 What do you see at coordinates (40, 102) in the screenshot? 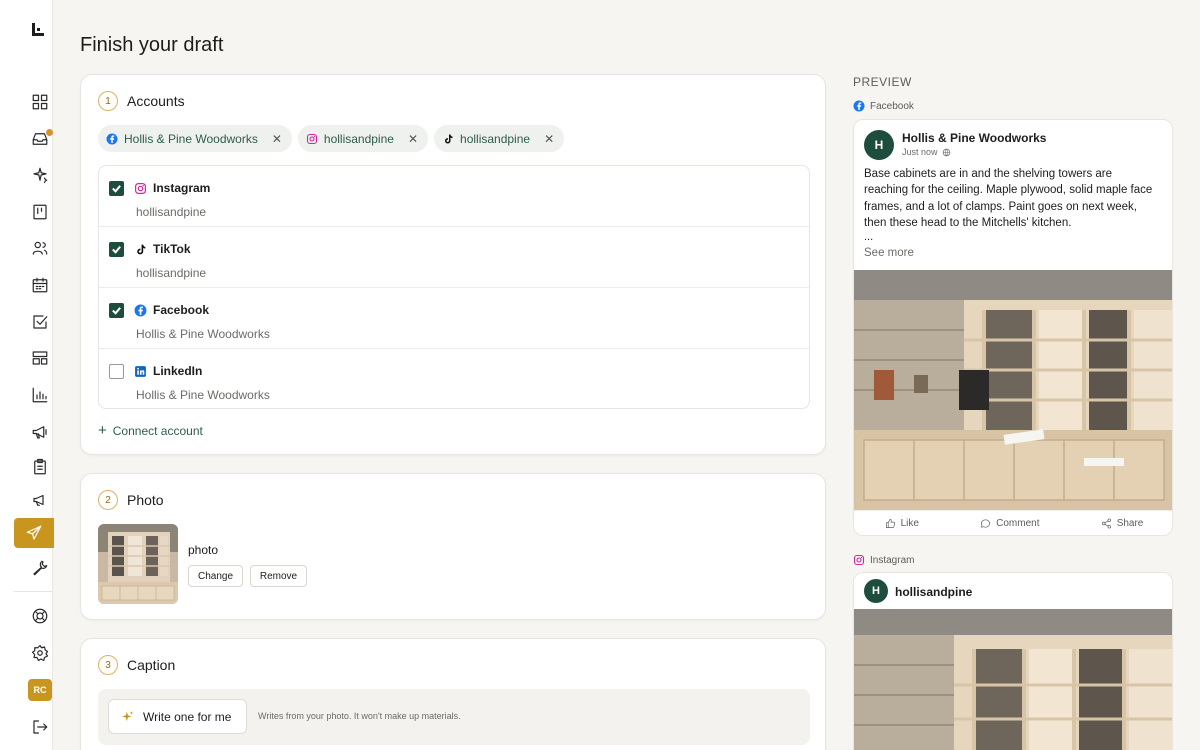
I see `dashboard-icon` at bounding box center [40, 102].